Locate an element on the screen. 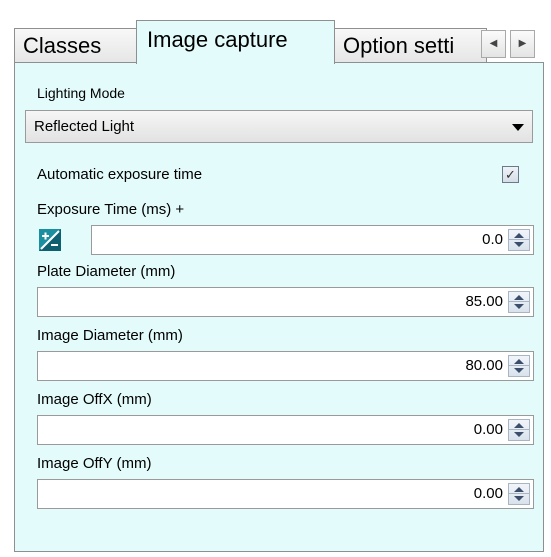  auto-exposure-label: Automatic exposure time is located at coordinates (120, 174).